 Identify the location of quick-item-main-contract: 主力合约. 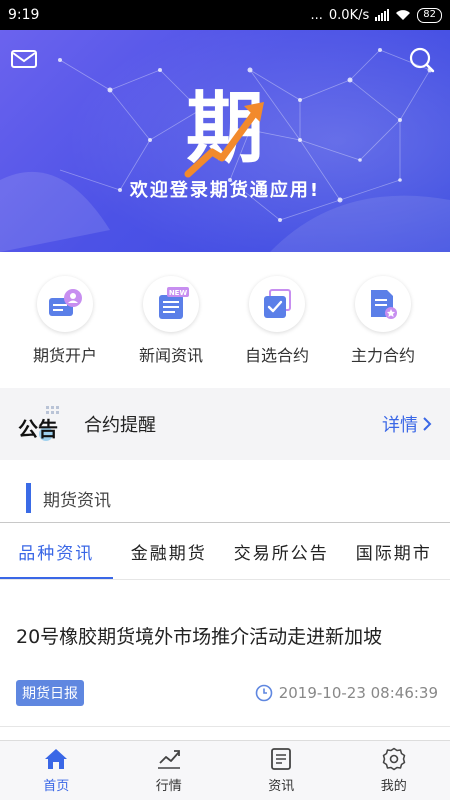
(383, 320).